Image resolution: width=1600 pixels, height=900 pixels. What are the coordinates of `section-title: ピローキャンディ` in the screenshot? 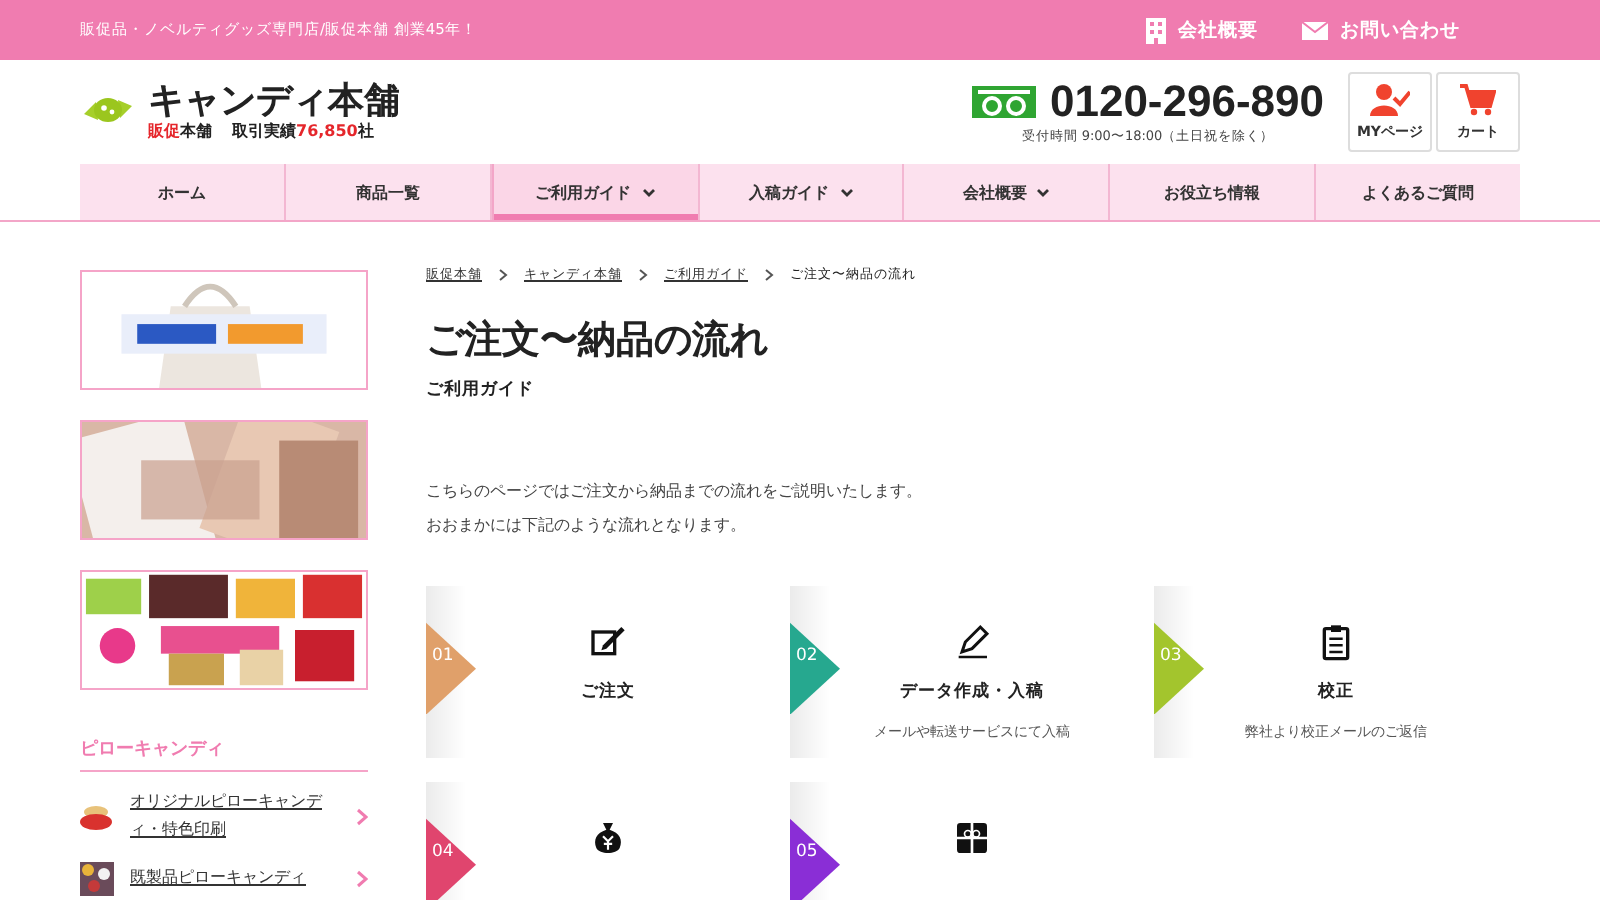 It's located at (224, 754).